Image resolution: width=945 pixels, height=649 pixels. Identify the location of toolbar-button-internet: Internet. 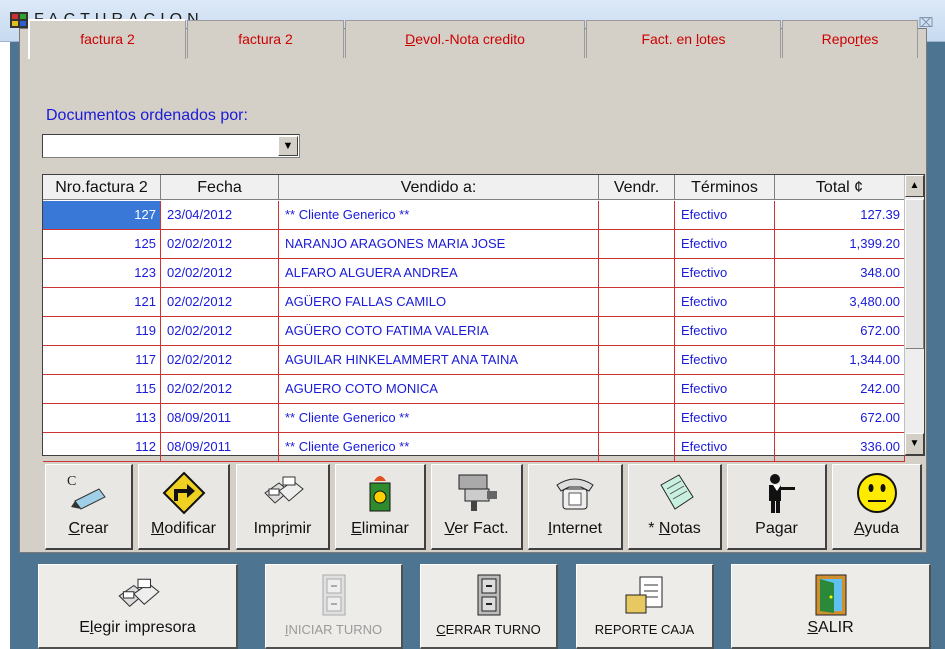
(575, 507).